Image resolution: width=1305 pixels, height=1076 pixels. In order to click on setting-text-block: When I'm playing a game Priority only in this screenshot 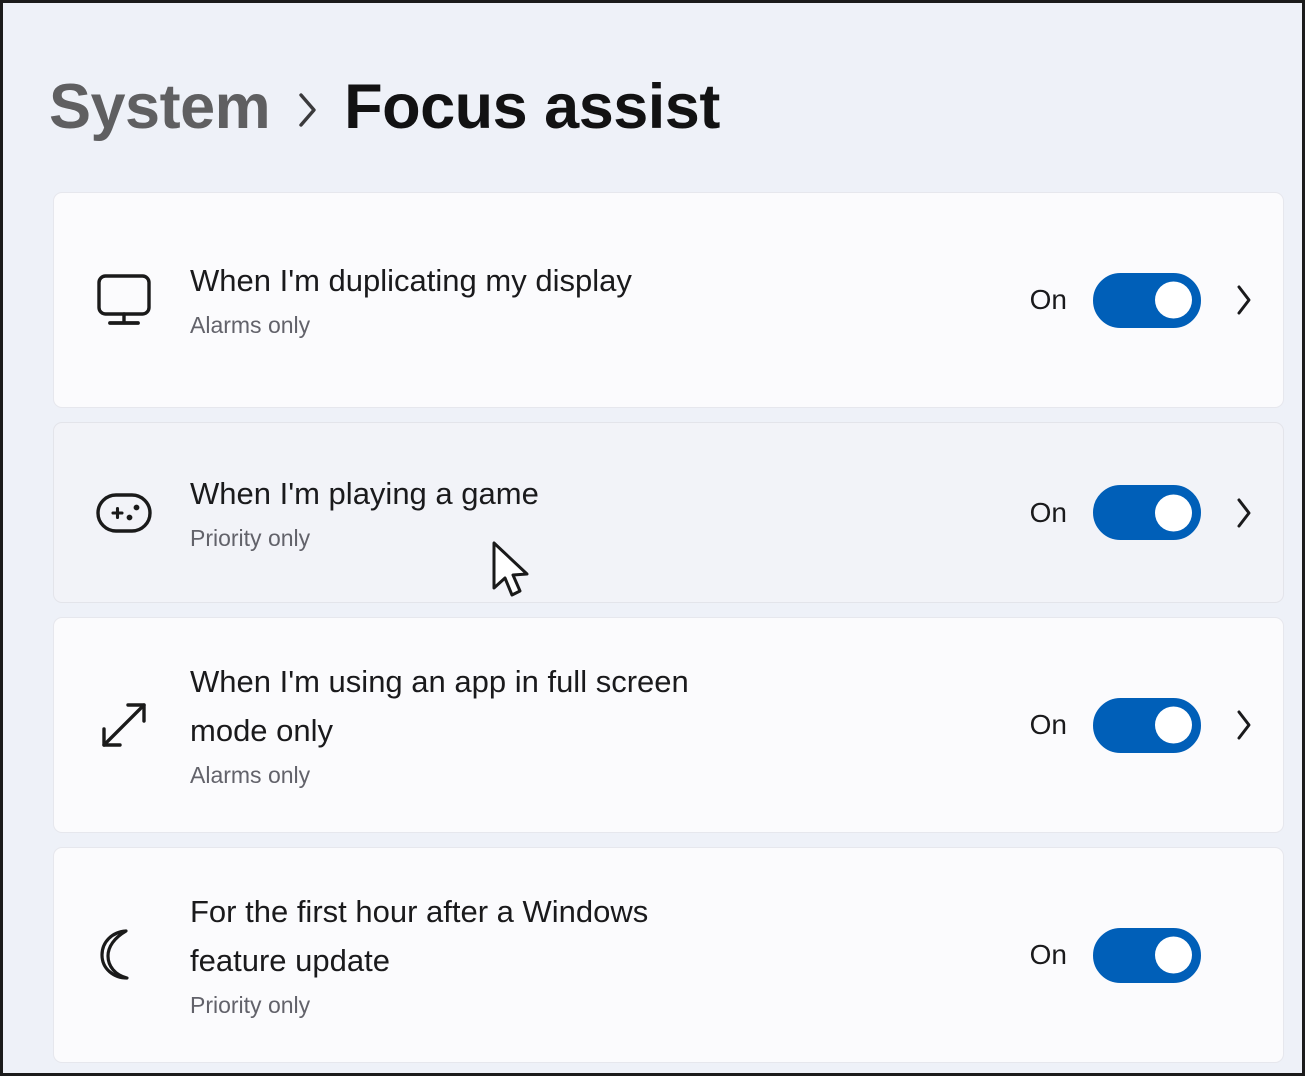, I will do `click(591, 512)`.